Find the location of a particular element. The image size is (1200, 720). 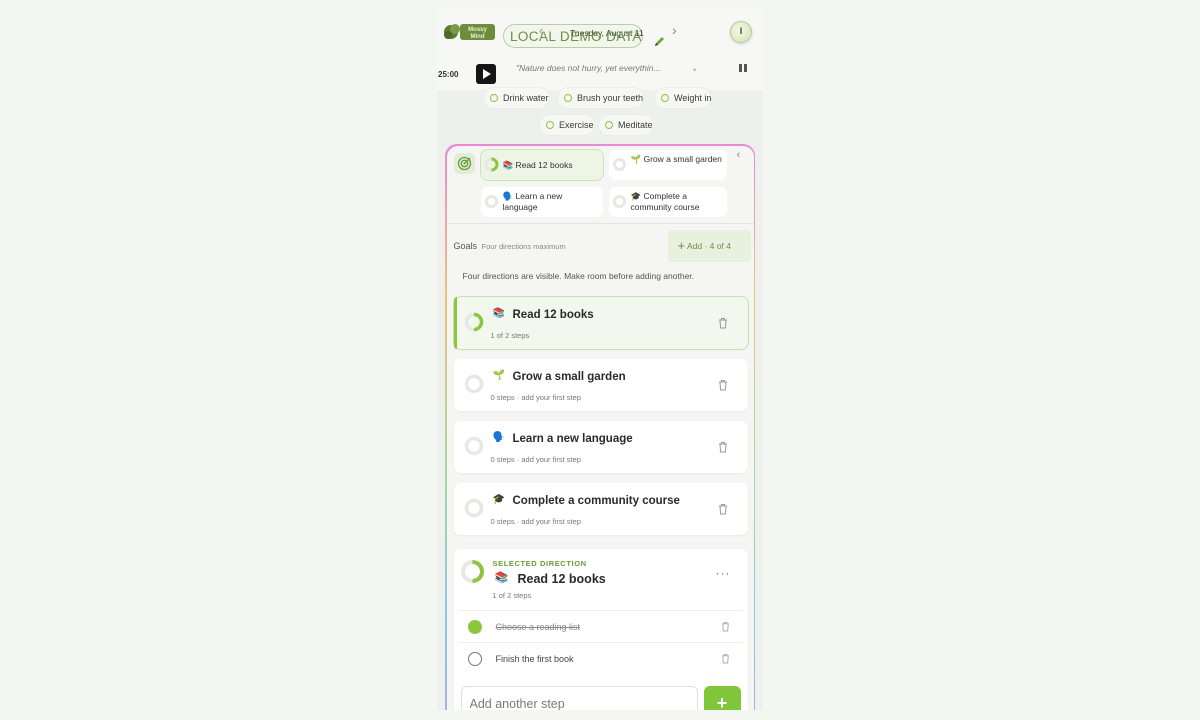

goal-tab-read-books: 📚 Read 12 books is located at coordinates (541, 164).